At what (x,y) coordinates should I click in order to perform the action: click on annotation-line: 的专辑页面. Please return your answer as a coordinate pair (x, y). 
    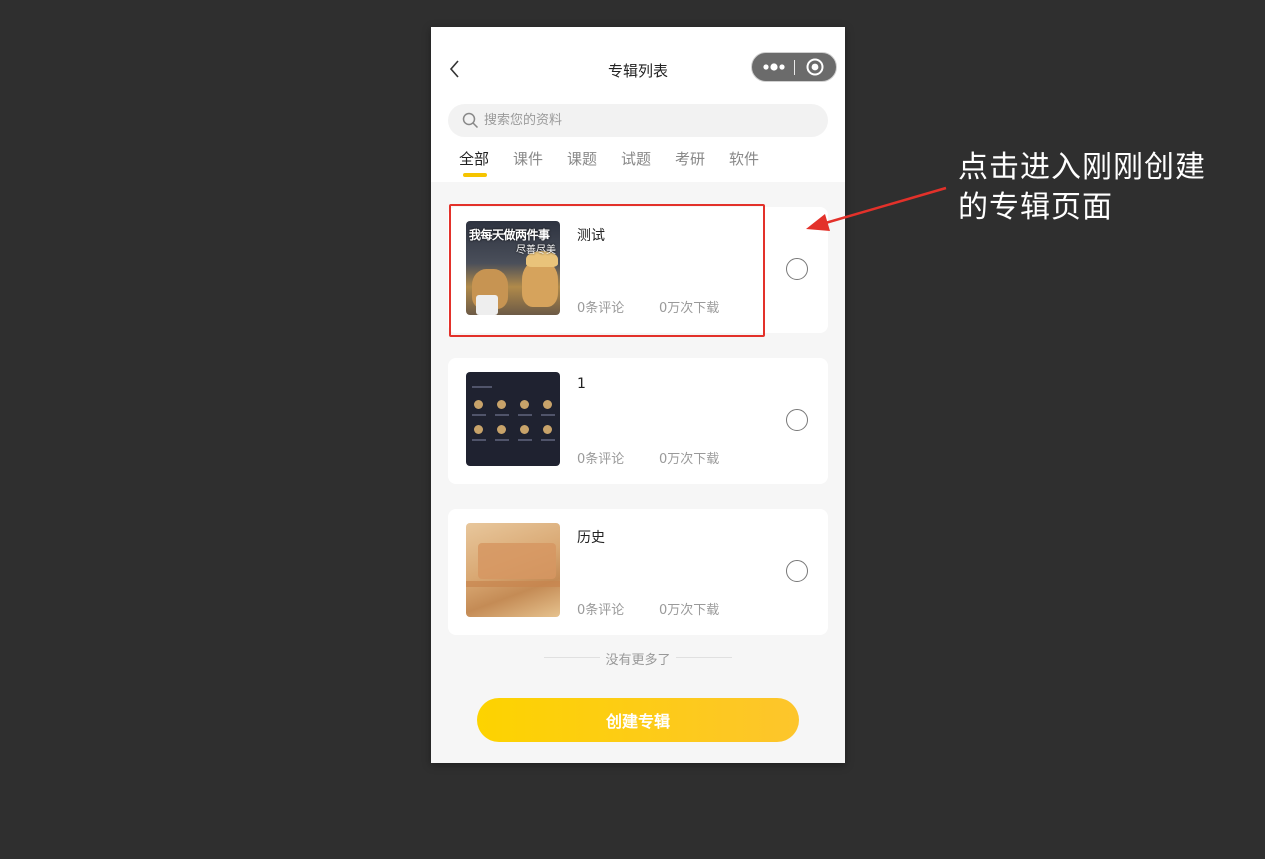
    Looking at the image, I should click on (1035, 207).